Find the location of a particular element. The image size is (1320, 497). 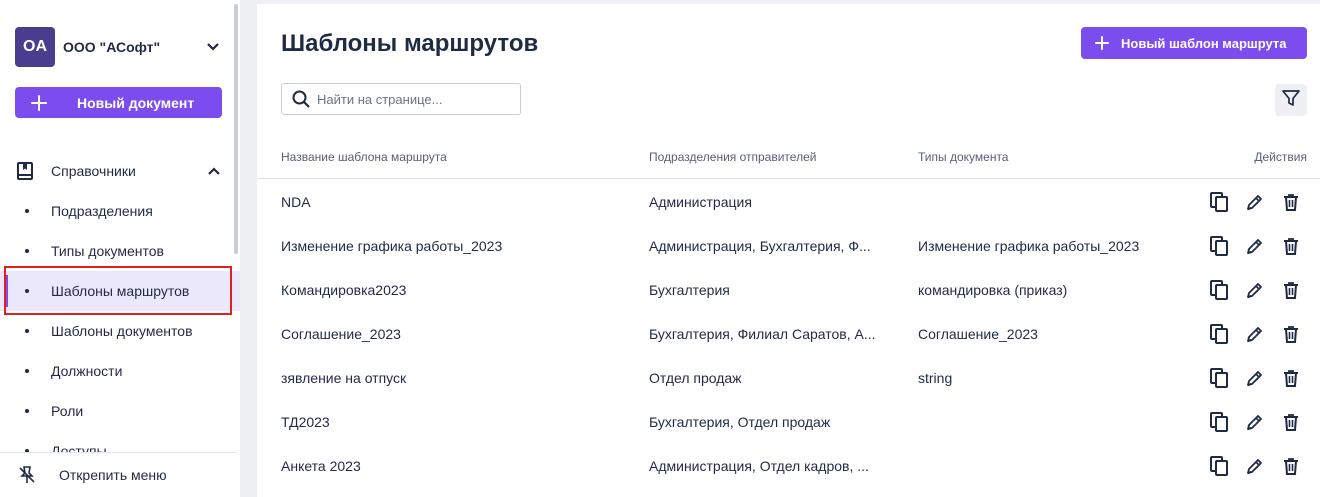

cell-name: Анкета 2023 is located at coordinates (321, 466).